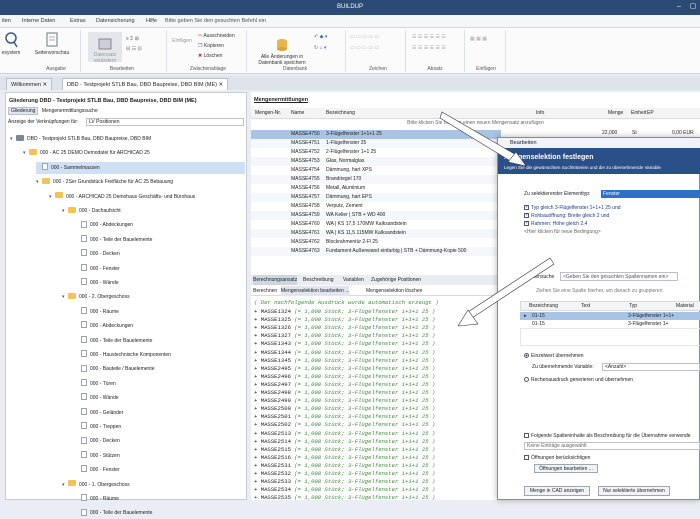  I want to click on einfuegen-button: Einfügen, so click(182, 41).